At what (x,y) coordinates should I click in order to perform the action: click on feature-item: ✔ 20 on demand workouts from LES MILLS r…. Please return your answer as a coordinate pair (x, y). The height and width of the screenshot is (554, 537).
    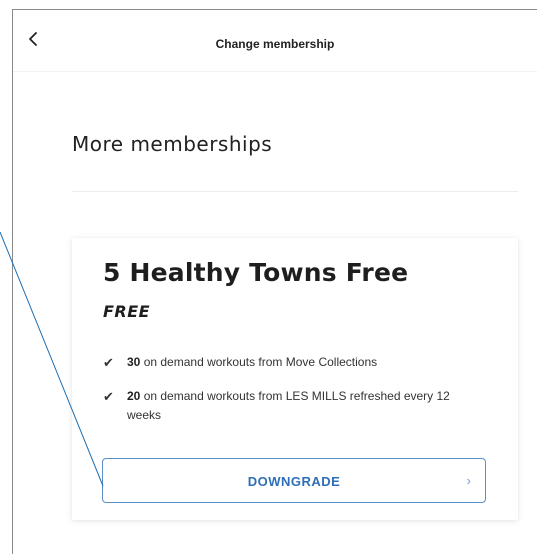
    Looking at the image, I should click on (290, 406).